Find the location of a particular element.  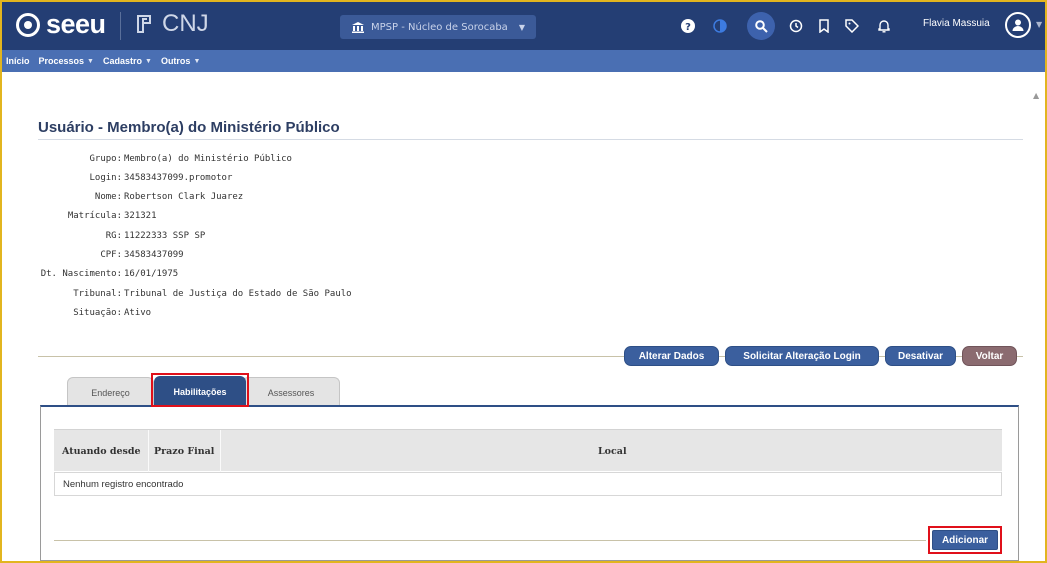

info-row-rg: RG: 11222333 SSP SP is located at coordinates (155, 236).